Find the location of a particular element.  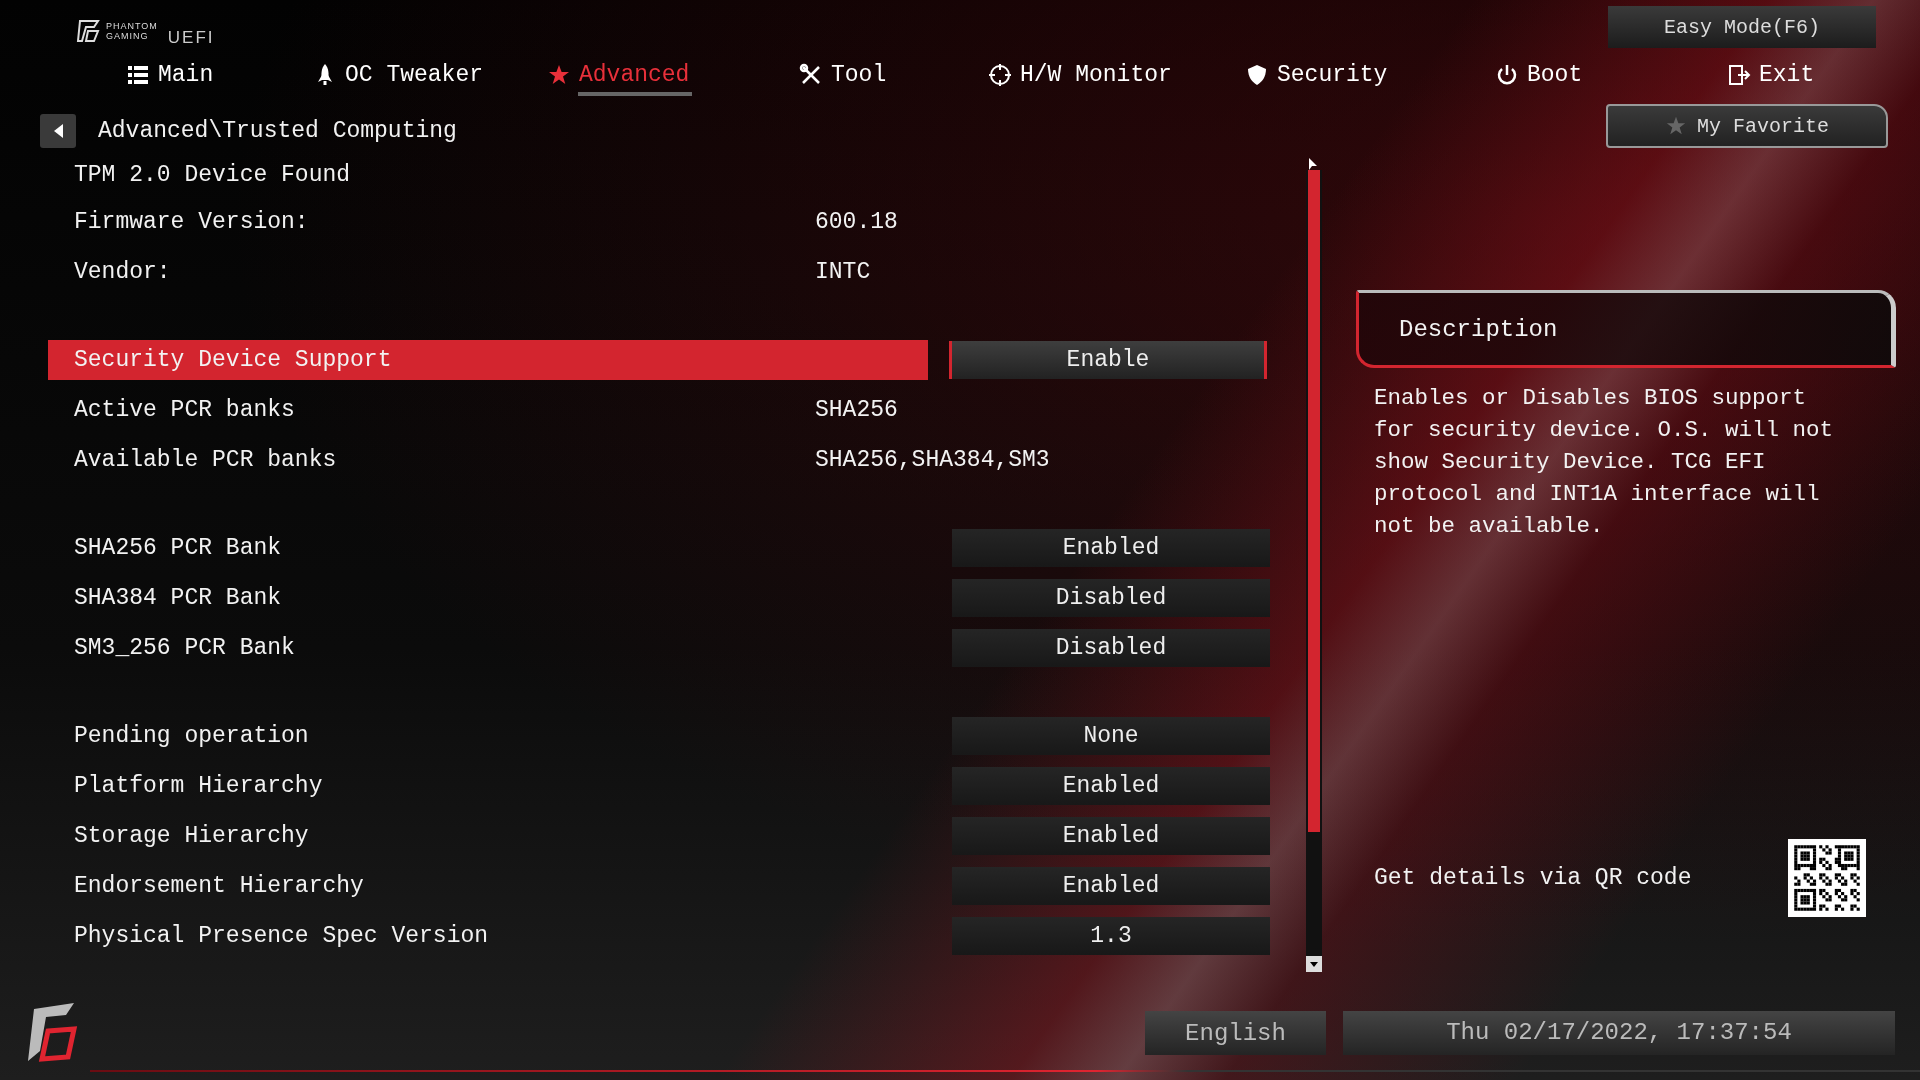

setting-label: SHA384 PCR Bank is located at coordinates (165, 598).